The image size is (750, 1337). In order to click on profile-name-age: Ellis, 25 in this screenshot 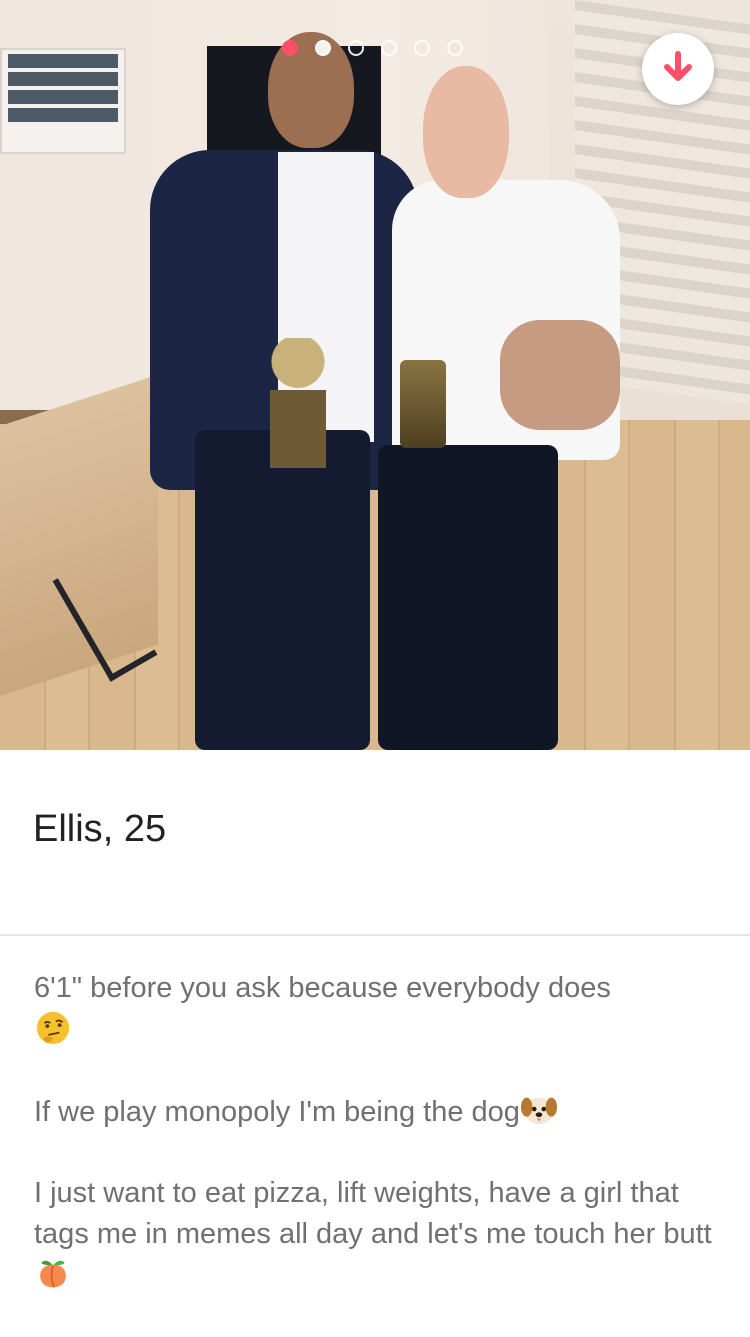, I will do `click(99, 829)`.